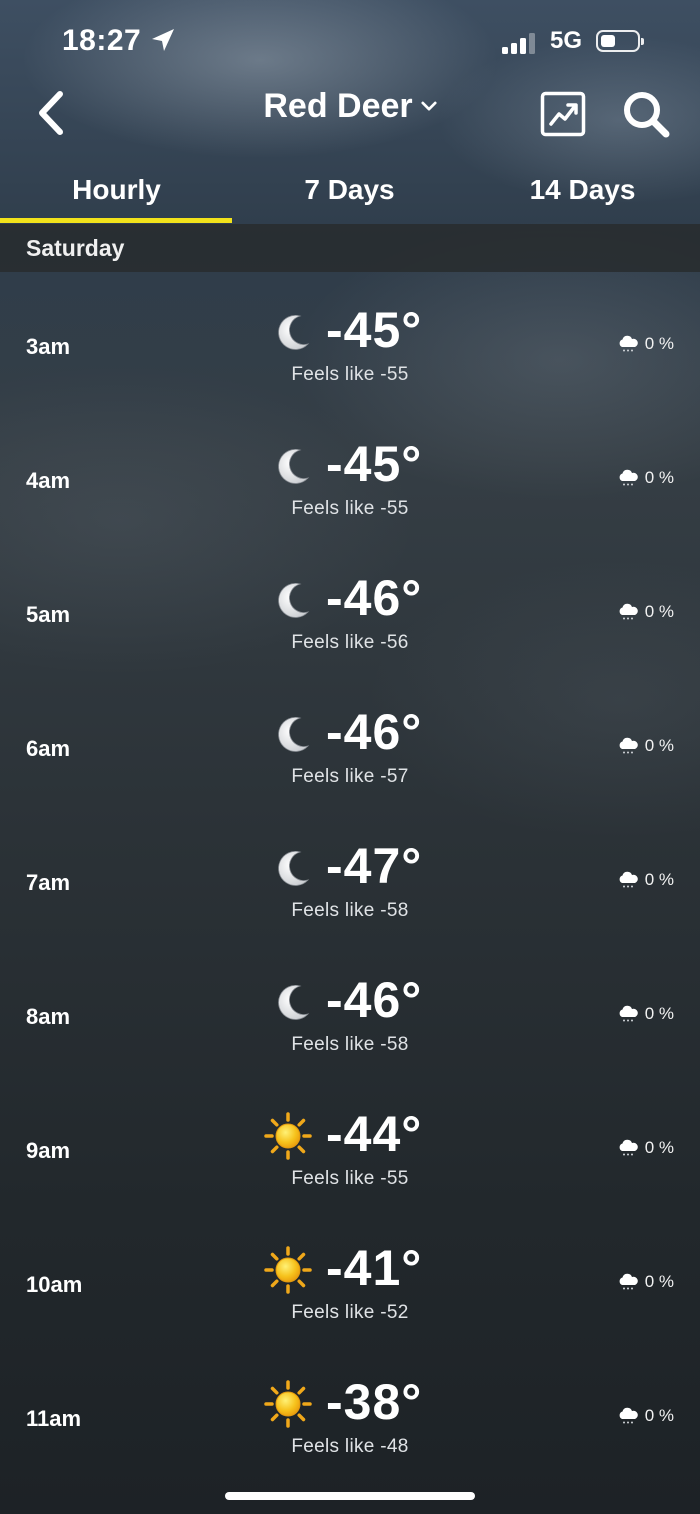 This screenshot has height=1514, width=700. What do you see at coordinates (48, 1150) in the screenshot?
I see `hour-time: 9am` at bounding box center [48, 1150].